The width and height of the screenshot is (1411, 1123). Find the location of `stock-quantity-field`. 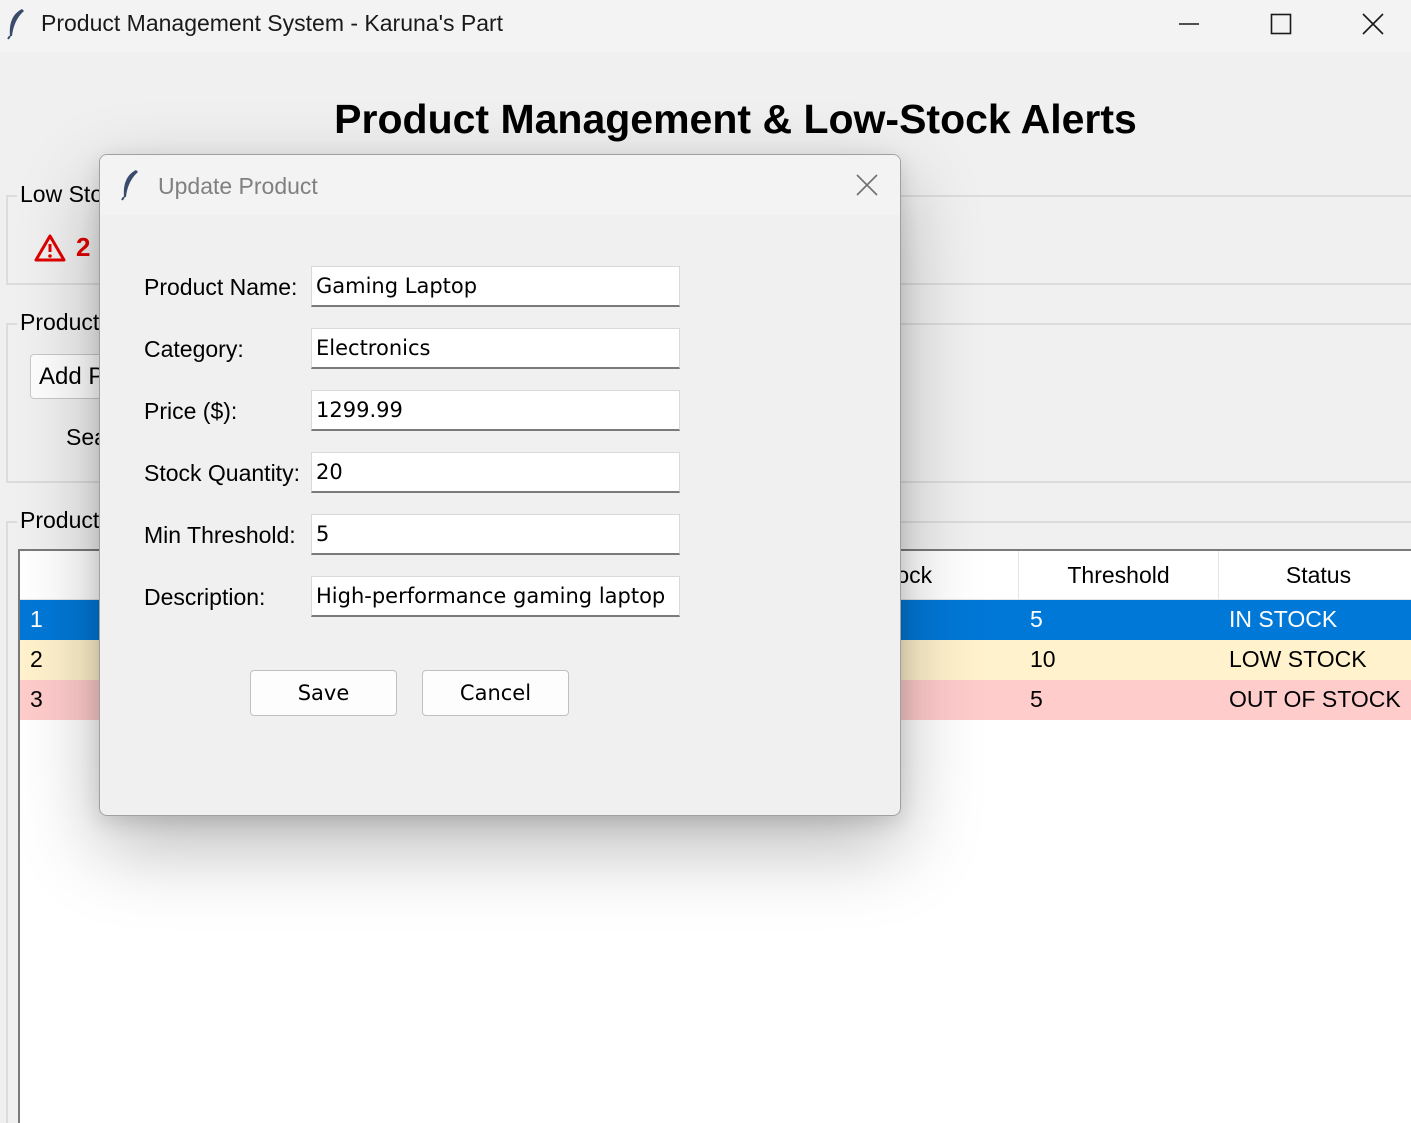

stock-quantity-field is located at coordinates (495, 472).